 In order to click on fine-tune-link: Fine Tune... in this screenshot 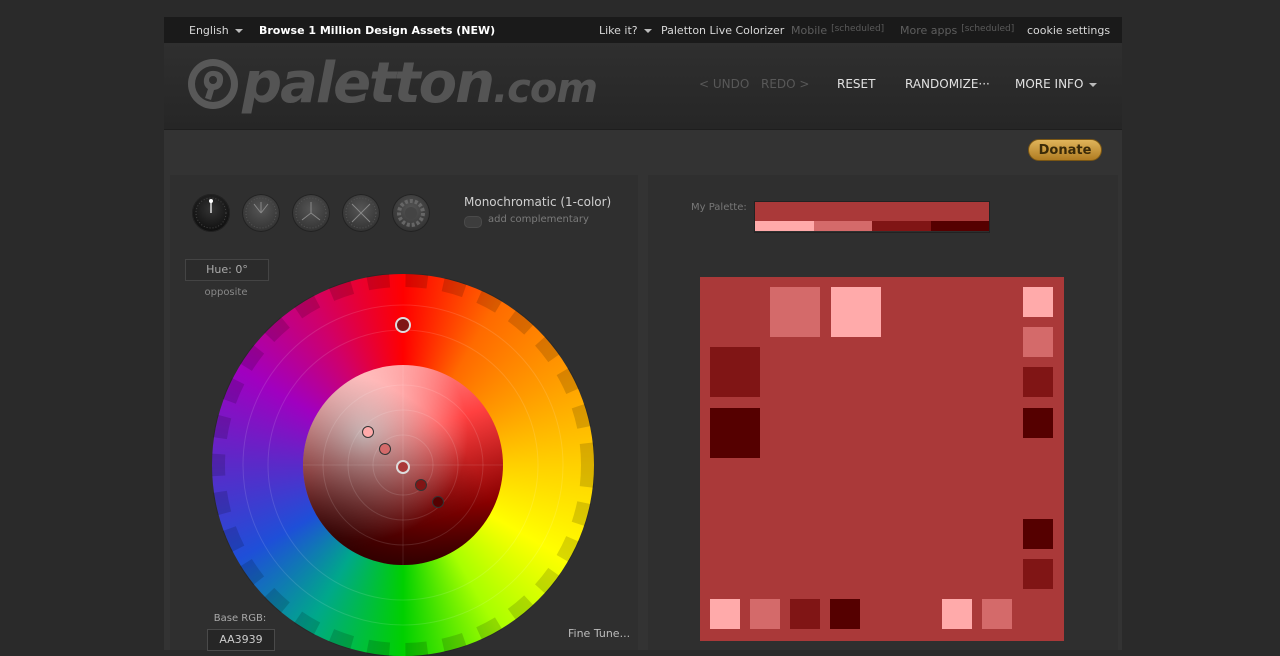, I will do `click(599, 633)`.